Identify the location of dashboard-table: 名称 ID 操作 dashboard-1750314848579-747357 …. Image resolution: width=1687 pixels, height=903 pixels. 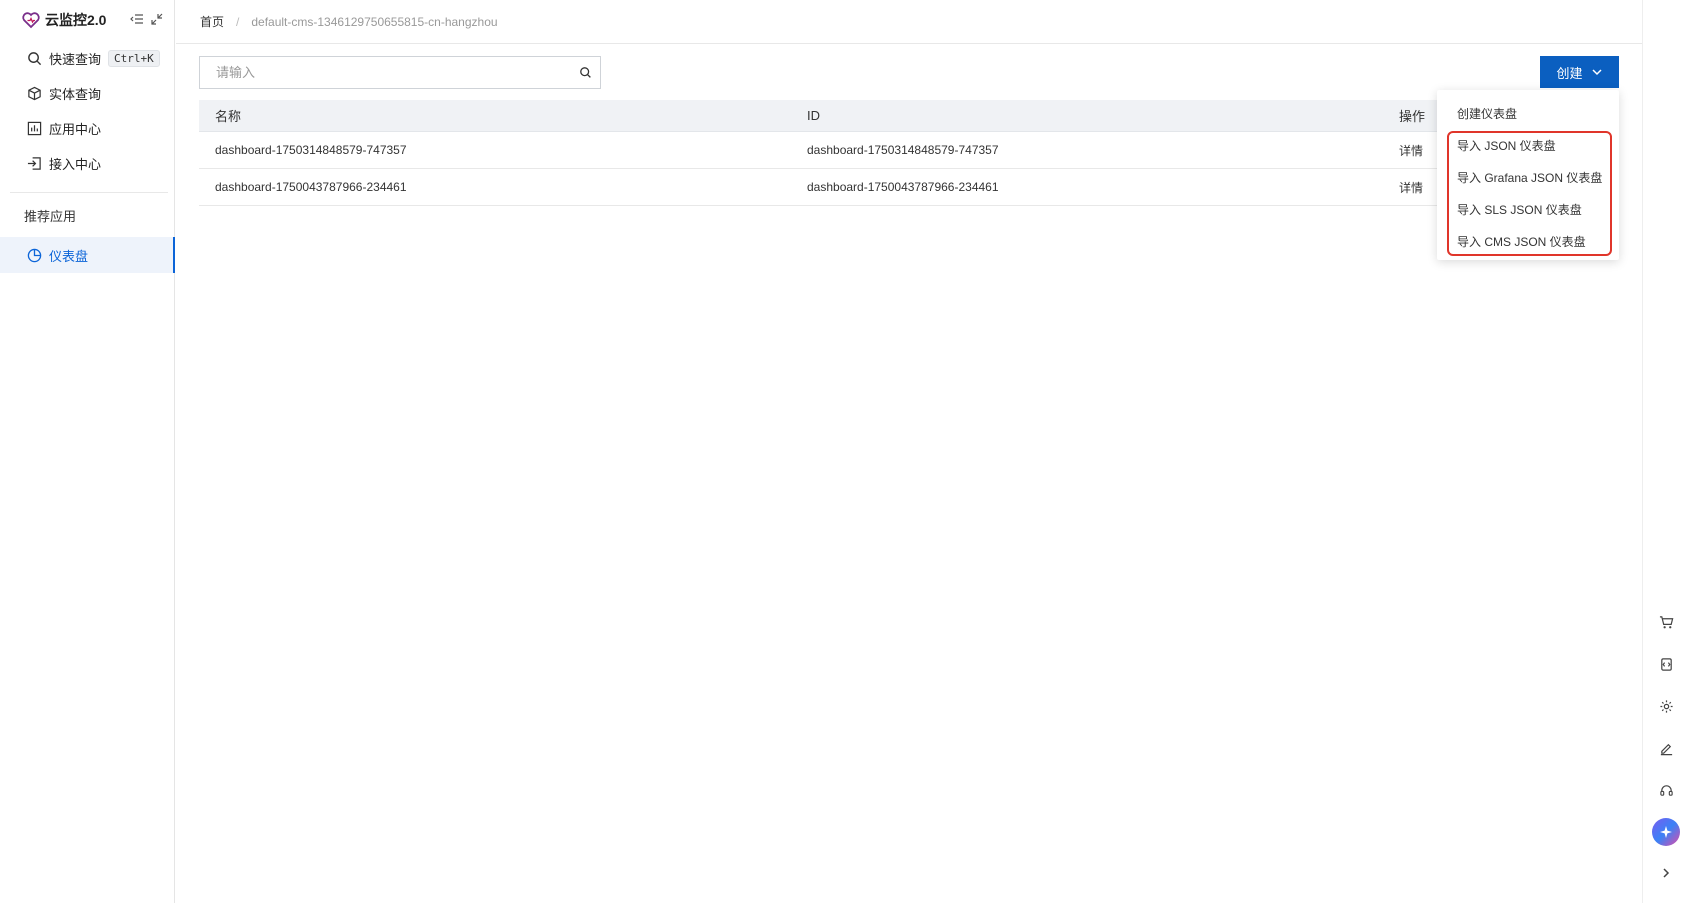
(909, 153).